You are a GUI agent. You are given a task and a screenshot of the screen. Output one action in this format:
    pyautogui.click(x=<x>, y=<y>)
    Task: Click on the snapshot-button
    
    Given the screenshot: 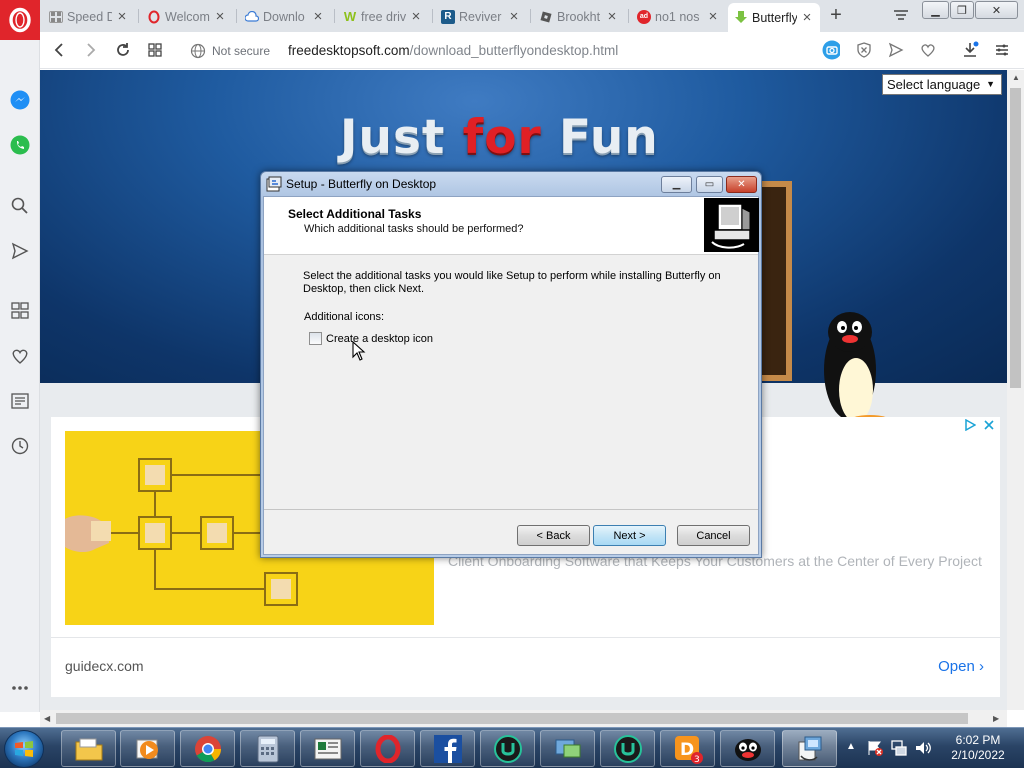 What is the action you would take?
    pyautogui.click(x=831, y=50)
    